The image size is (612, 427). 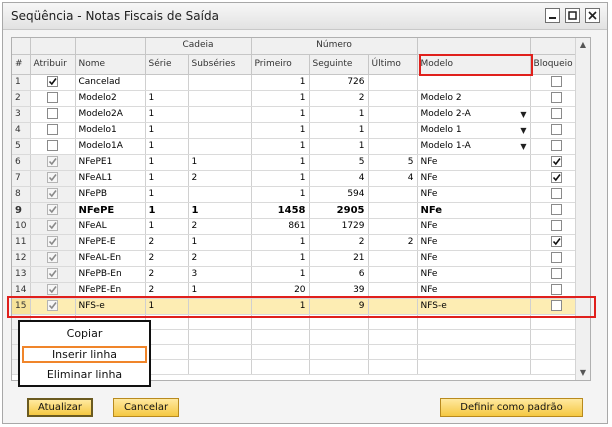 I want to click on seguinte-cell: 1729, so click(x=339, y=226).